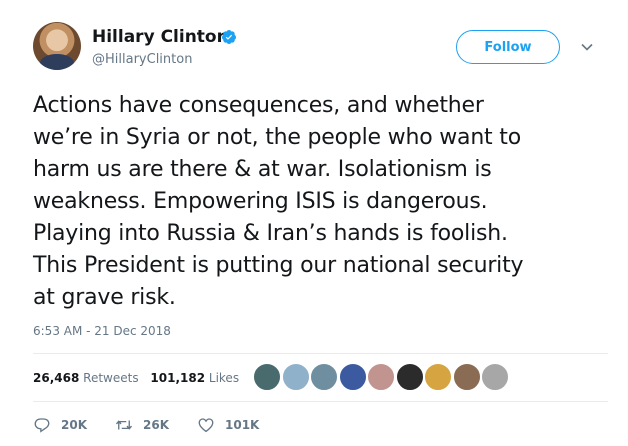 Image resolution: width=628 pixels, height=446 pixels. What do you see at coordinates (587, 47) in the screenshot?
I see `chevron-down-icon` at bounding box center [587, 47].